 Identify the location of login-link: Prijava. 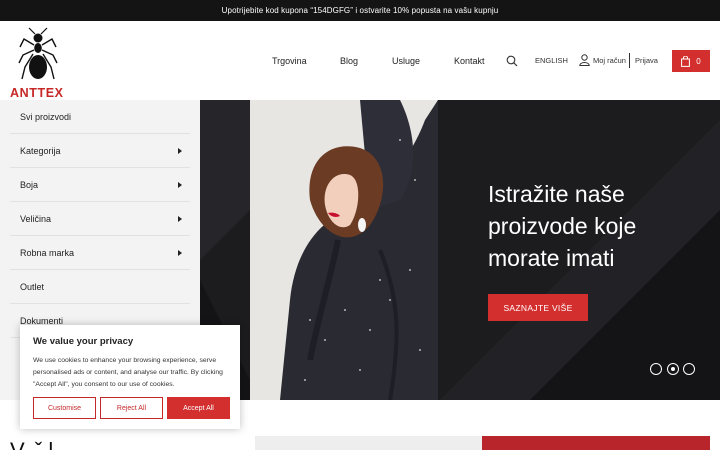
(646, 60).